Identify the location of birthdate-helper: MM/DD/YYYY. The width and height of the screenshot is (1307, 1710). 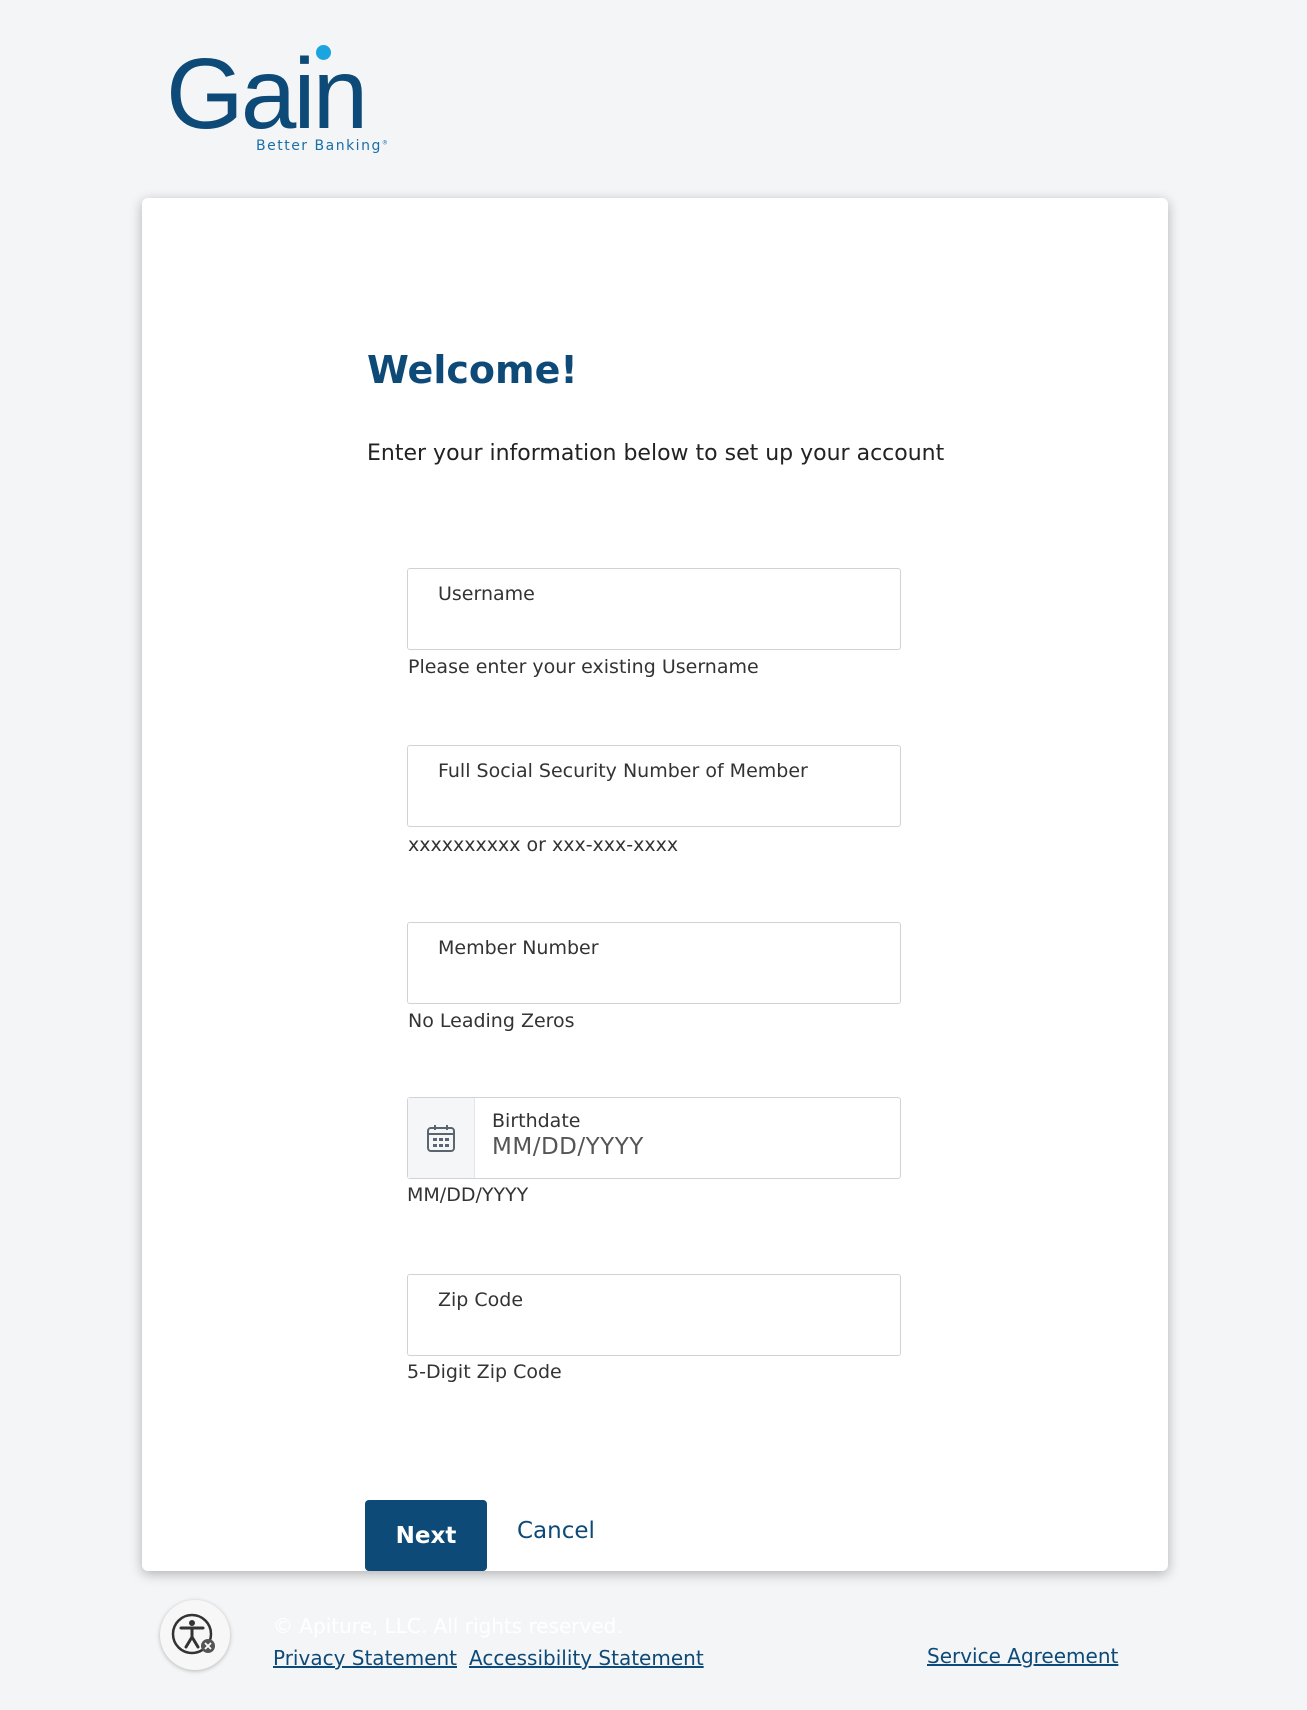
(468, 1195).